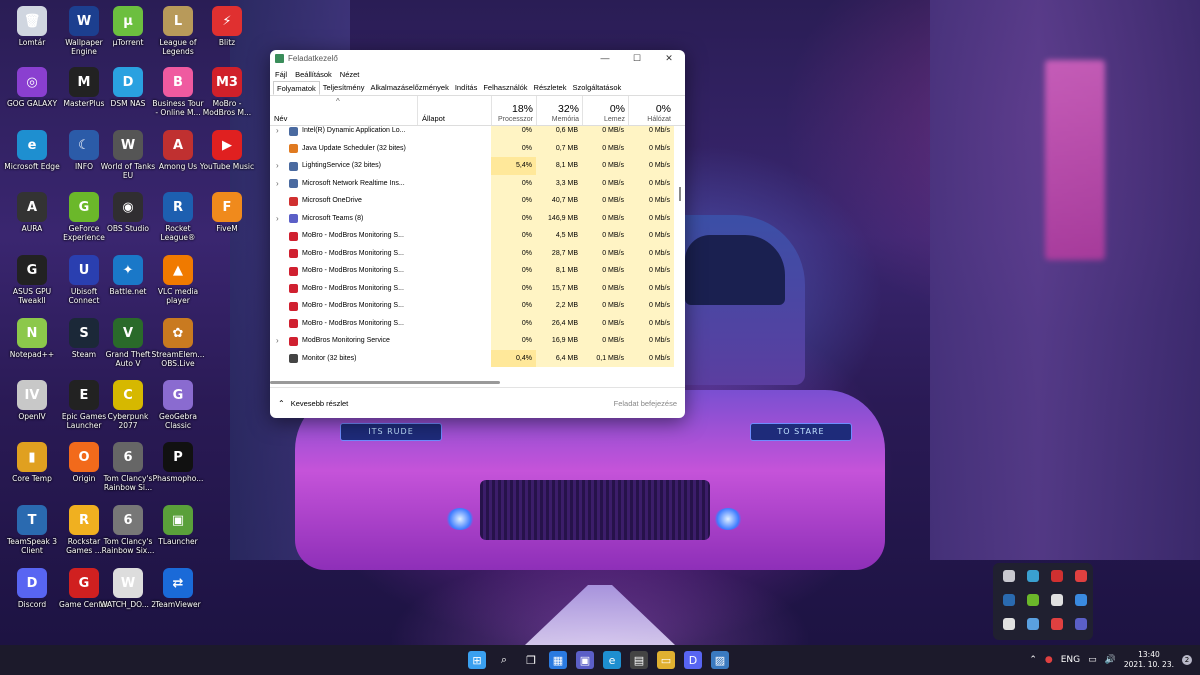 The width and height of the screenshot is (1200, 675). I want to click on edge-icon: e, so click(612, 660).